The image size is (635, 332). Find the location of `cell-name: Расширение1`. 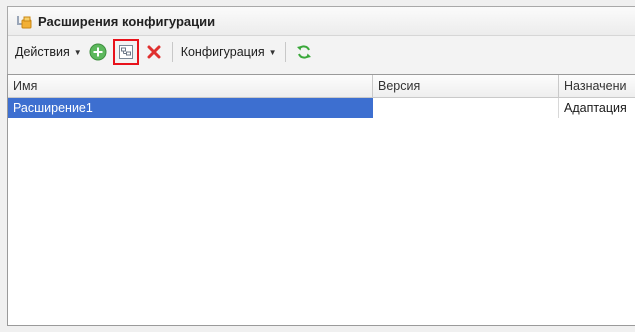

cell-name: Расширение1 is located at coordinates (190, 108).